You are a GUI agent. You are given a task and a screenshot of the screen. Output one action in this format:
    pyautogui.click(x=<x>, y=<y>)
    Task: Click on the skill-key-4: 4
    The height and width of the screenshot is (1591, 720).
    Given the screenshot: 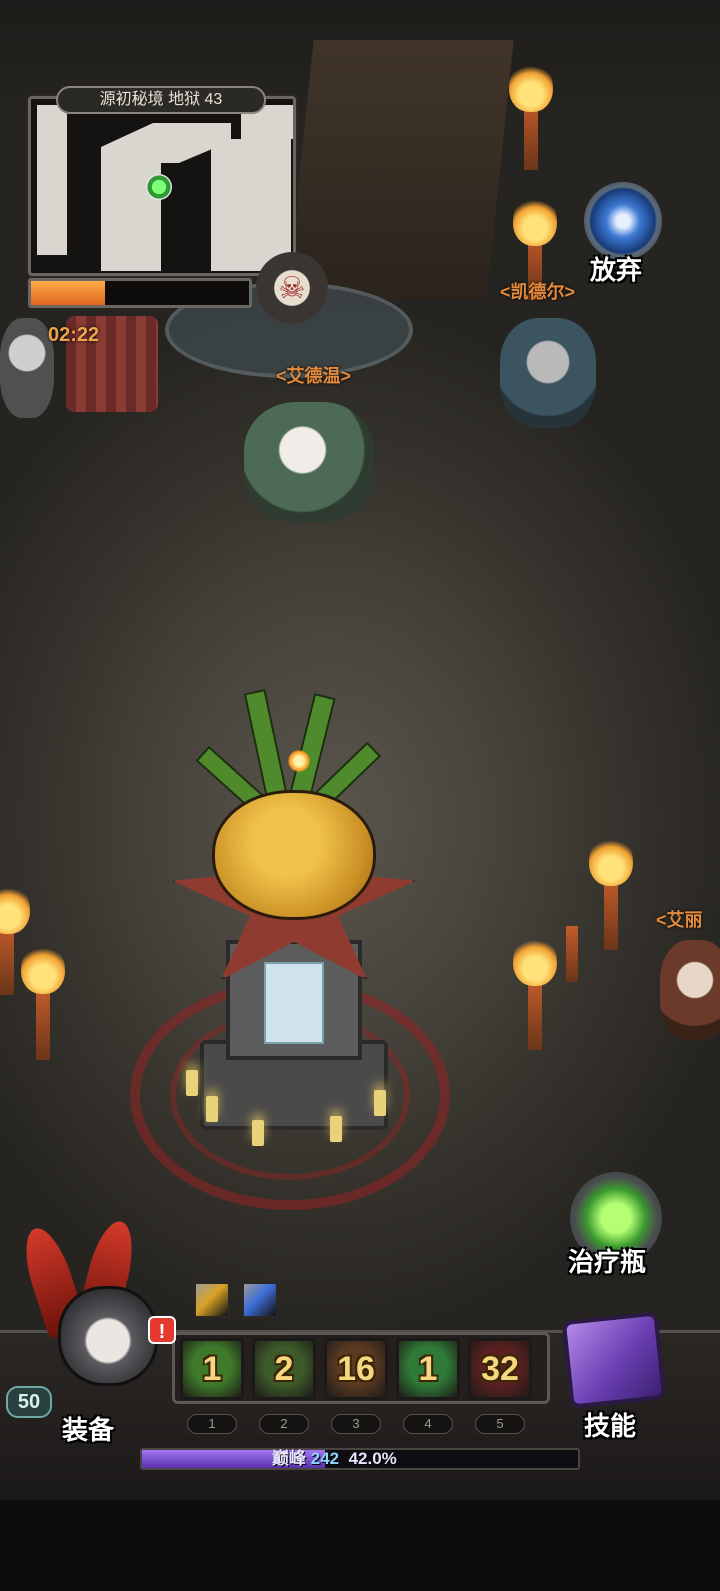 What is the action you would take?
    pyautogui.click(x=428, y=1424)
    